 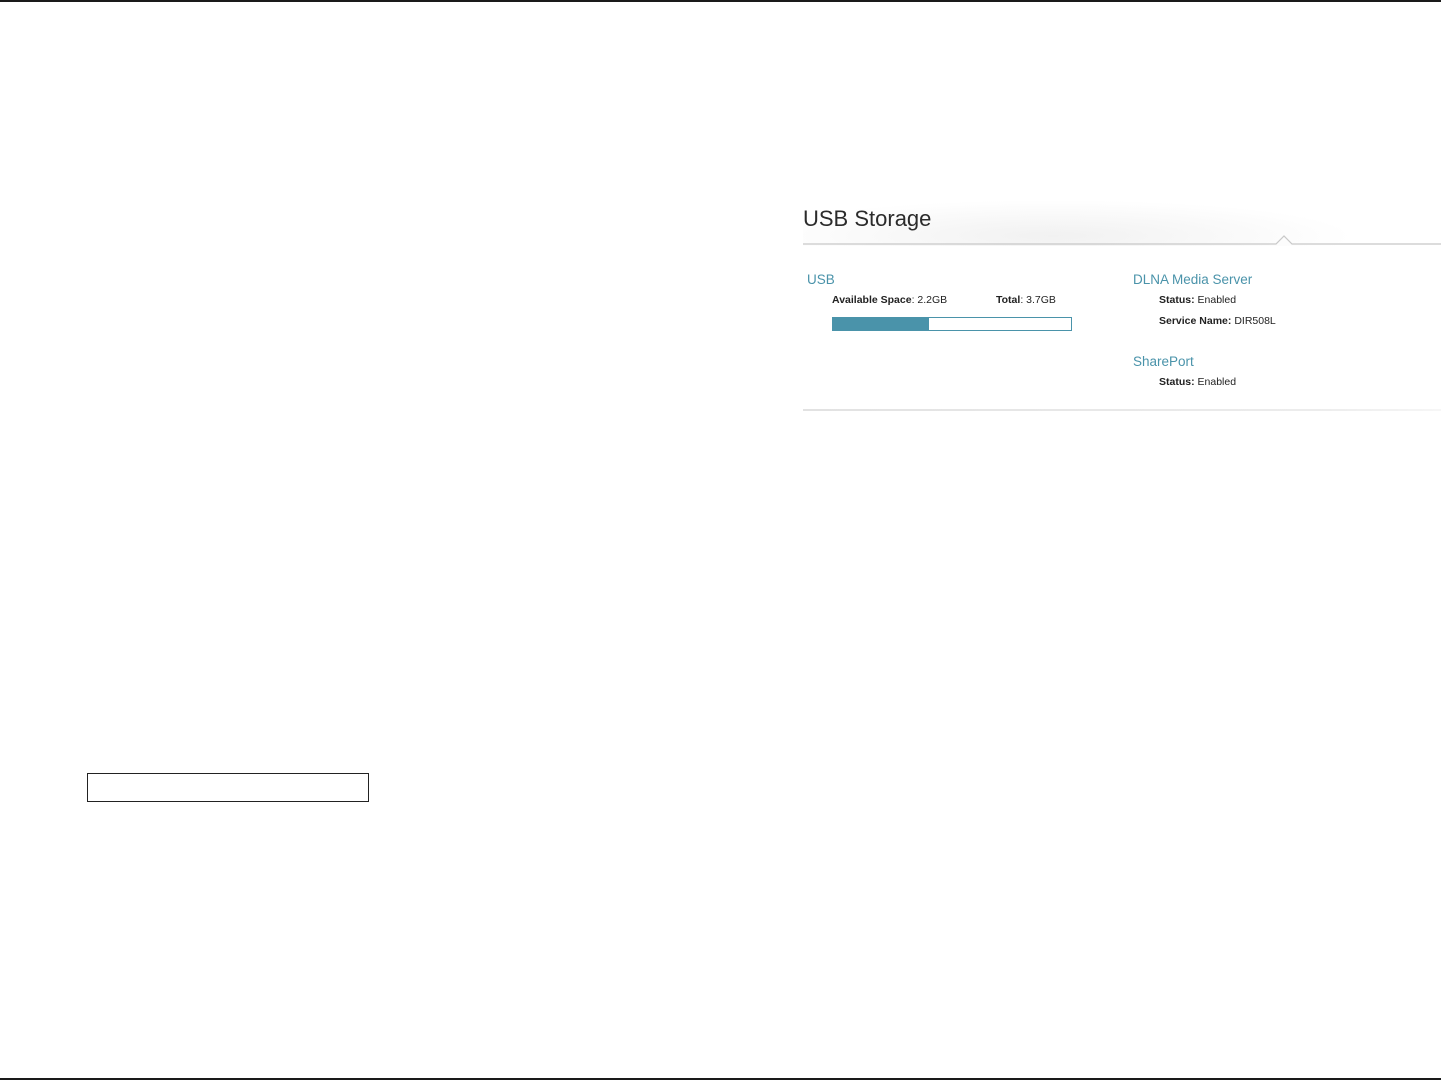 I want to click on panel-title: USB Storage, so click(x=867, y=218).